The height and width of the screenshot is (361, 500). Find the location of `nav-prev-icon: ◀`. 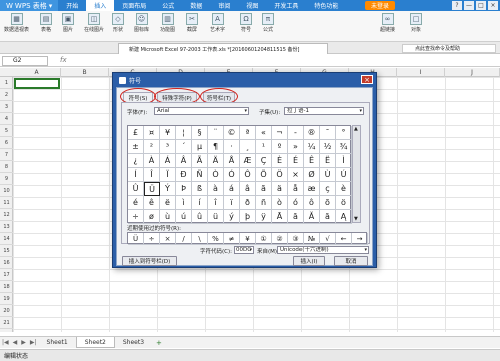

nav-prev-icon: ◀ is located at coordinates (15, 342).